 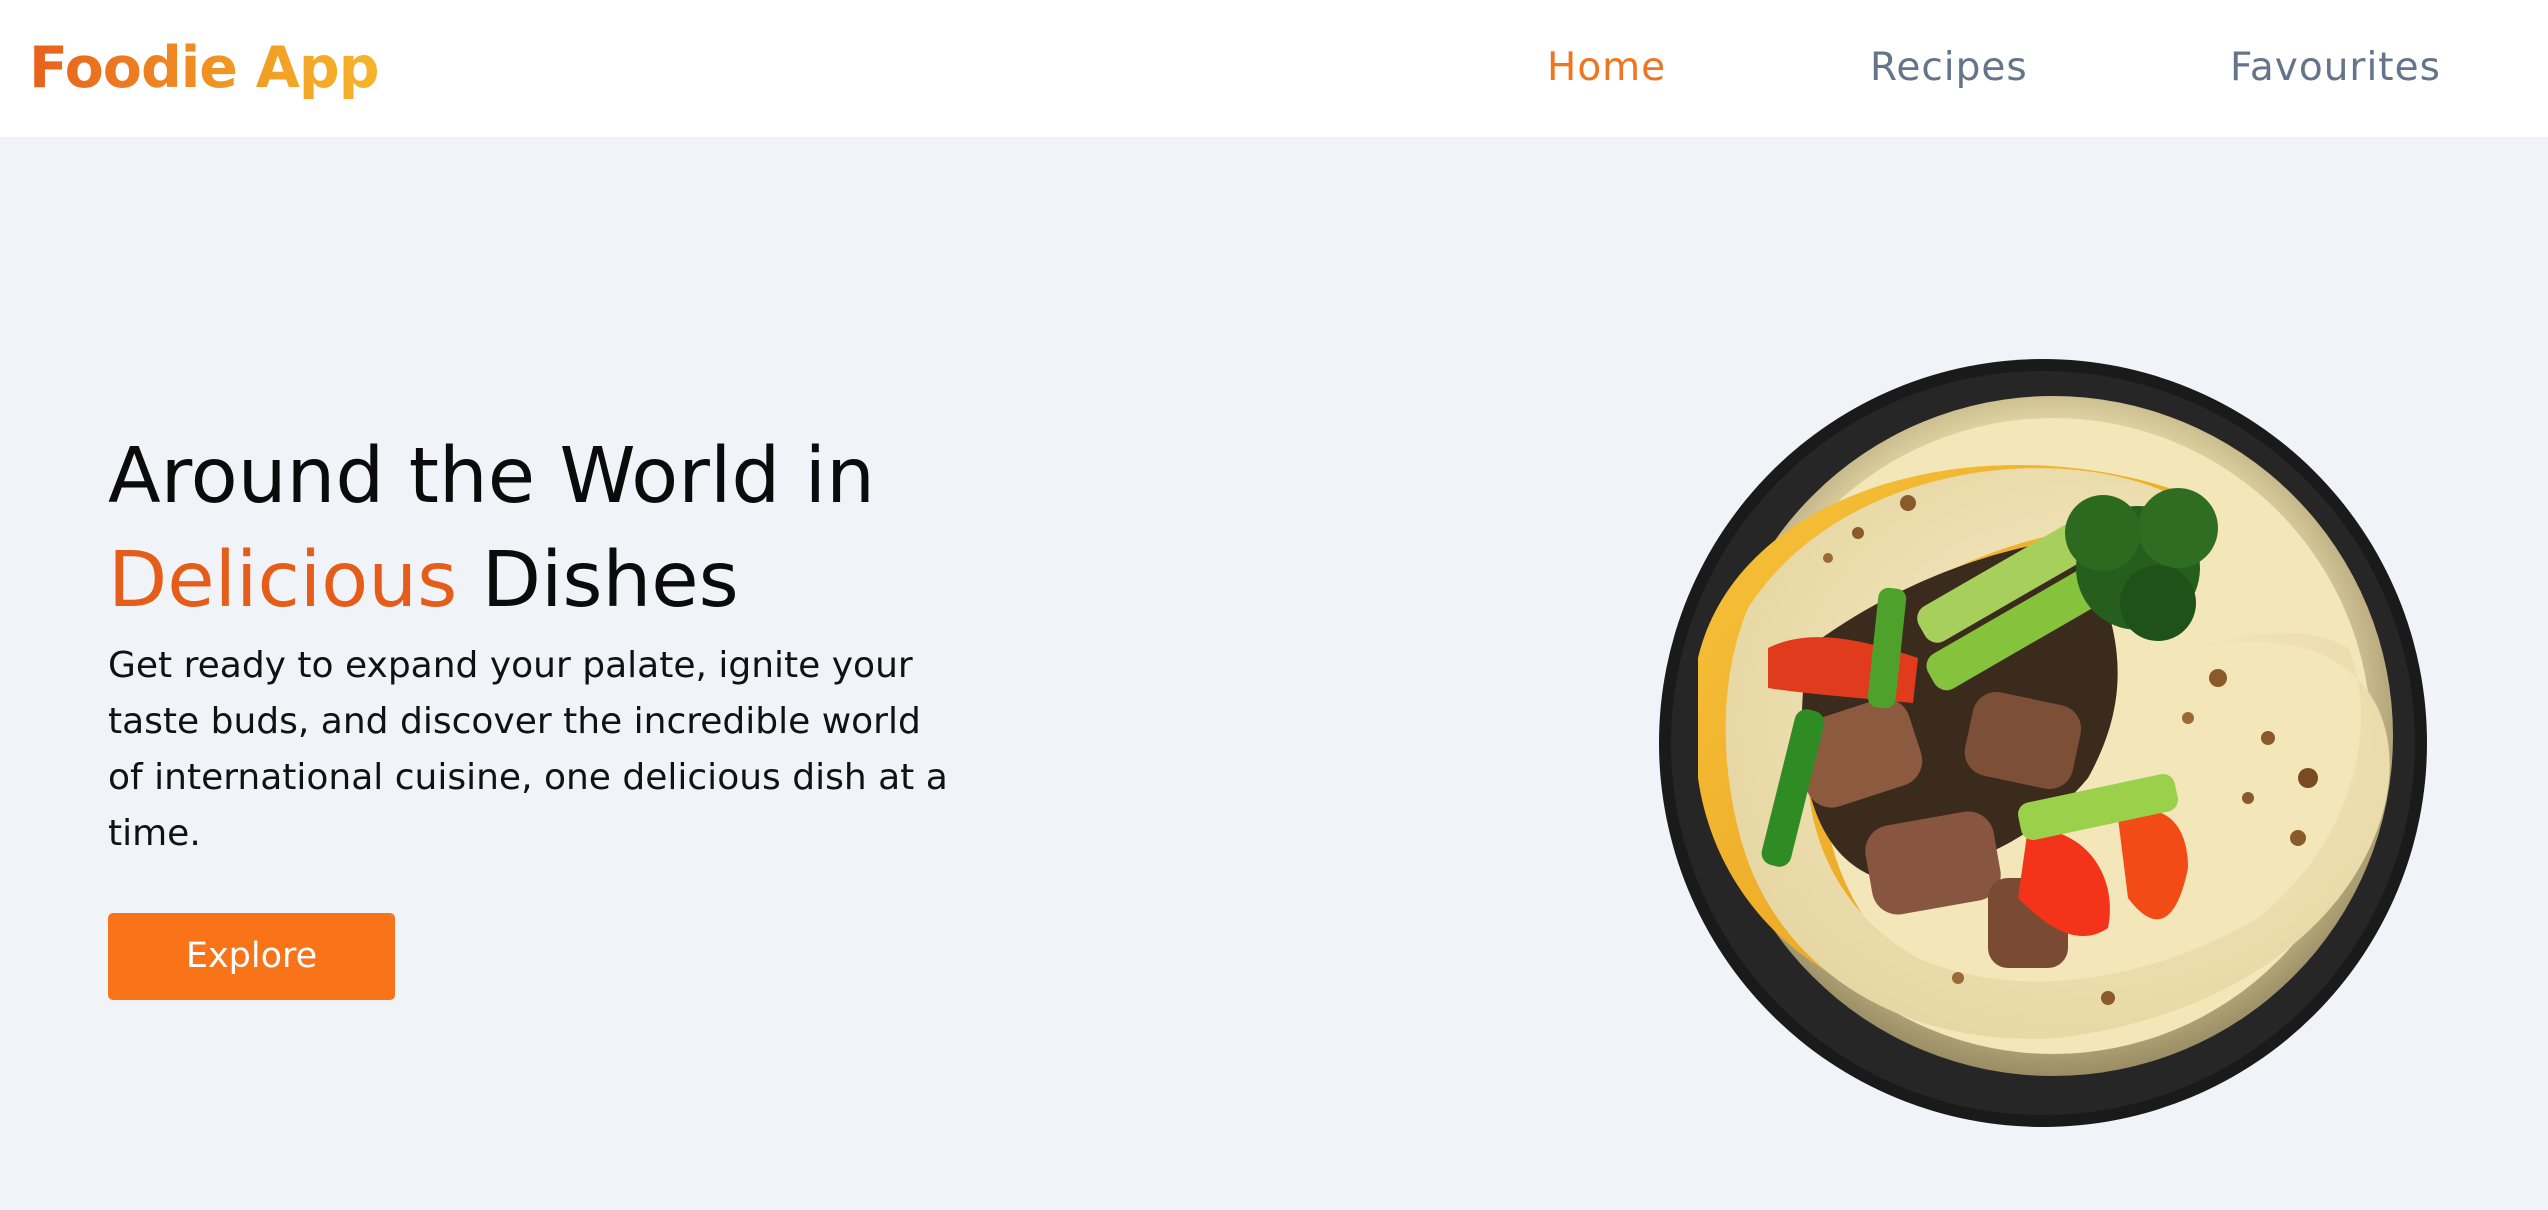 What do you see at coordinates (1606, 68) in the screenshot?
I see `nav-home-link: Home` at bounding box center [1606, 68].